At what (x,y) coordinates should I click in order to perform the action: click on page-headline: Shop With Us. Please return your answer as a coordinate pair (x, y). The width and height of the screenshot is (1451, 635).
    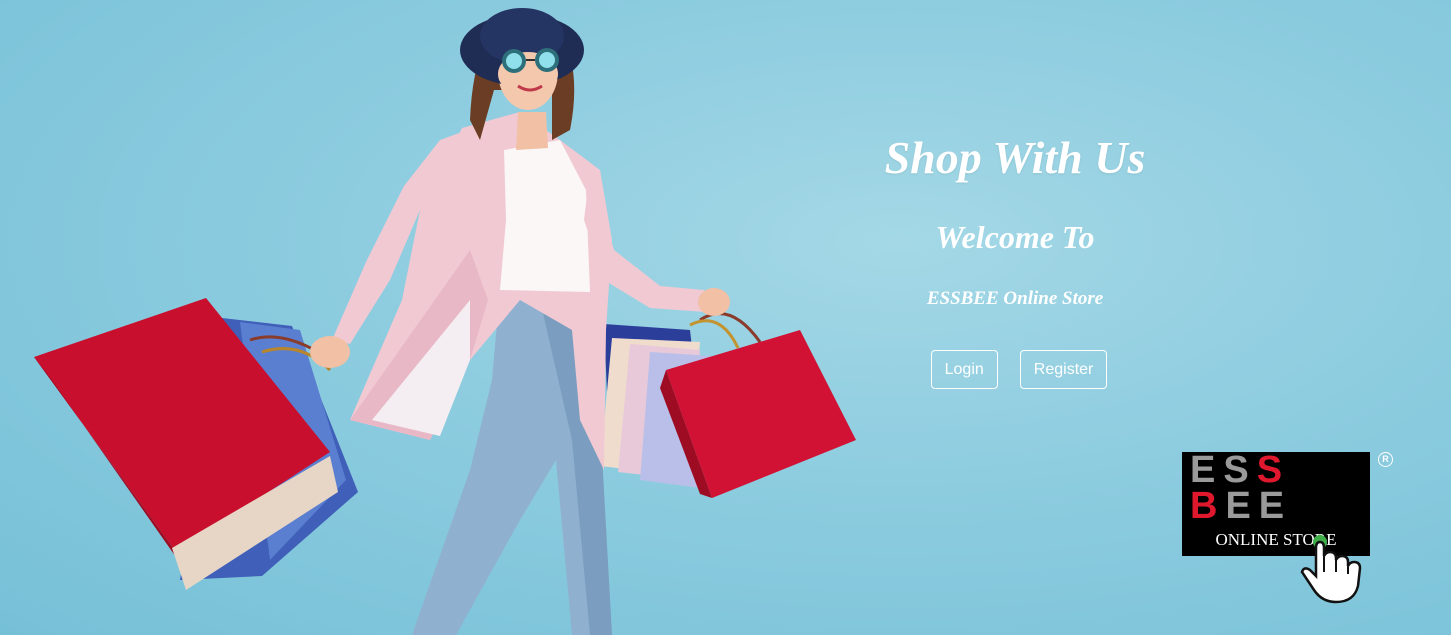
    Looking at the image, I should click on (1015, 157).